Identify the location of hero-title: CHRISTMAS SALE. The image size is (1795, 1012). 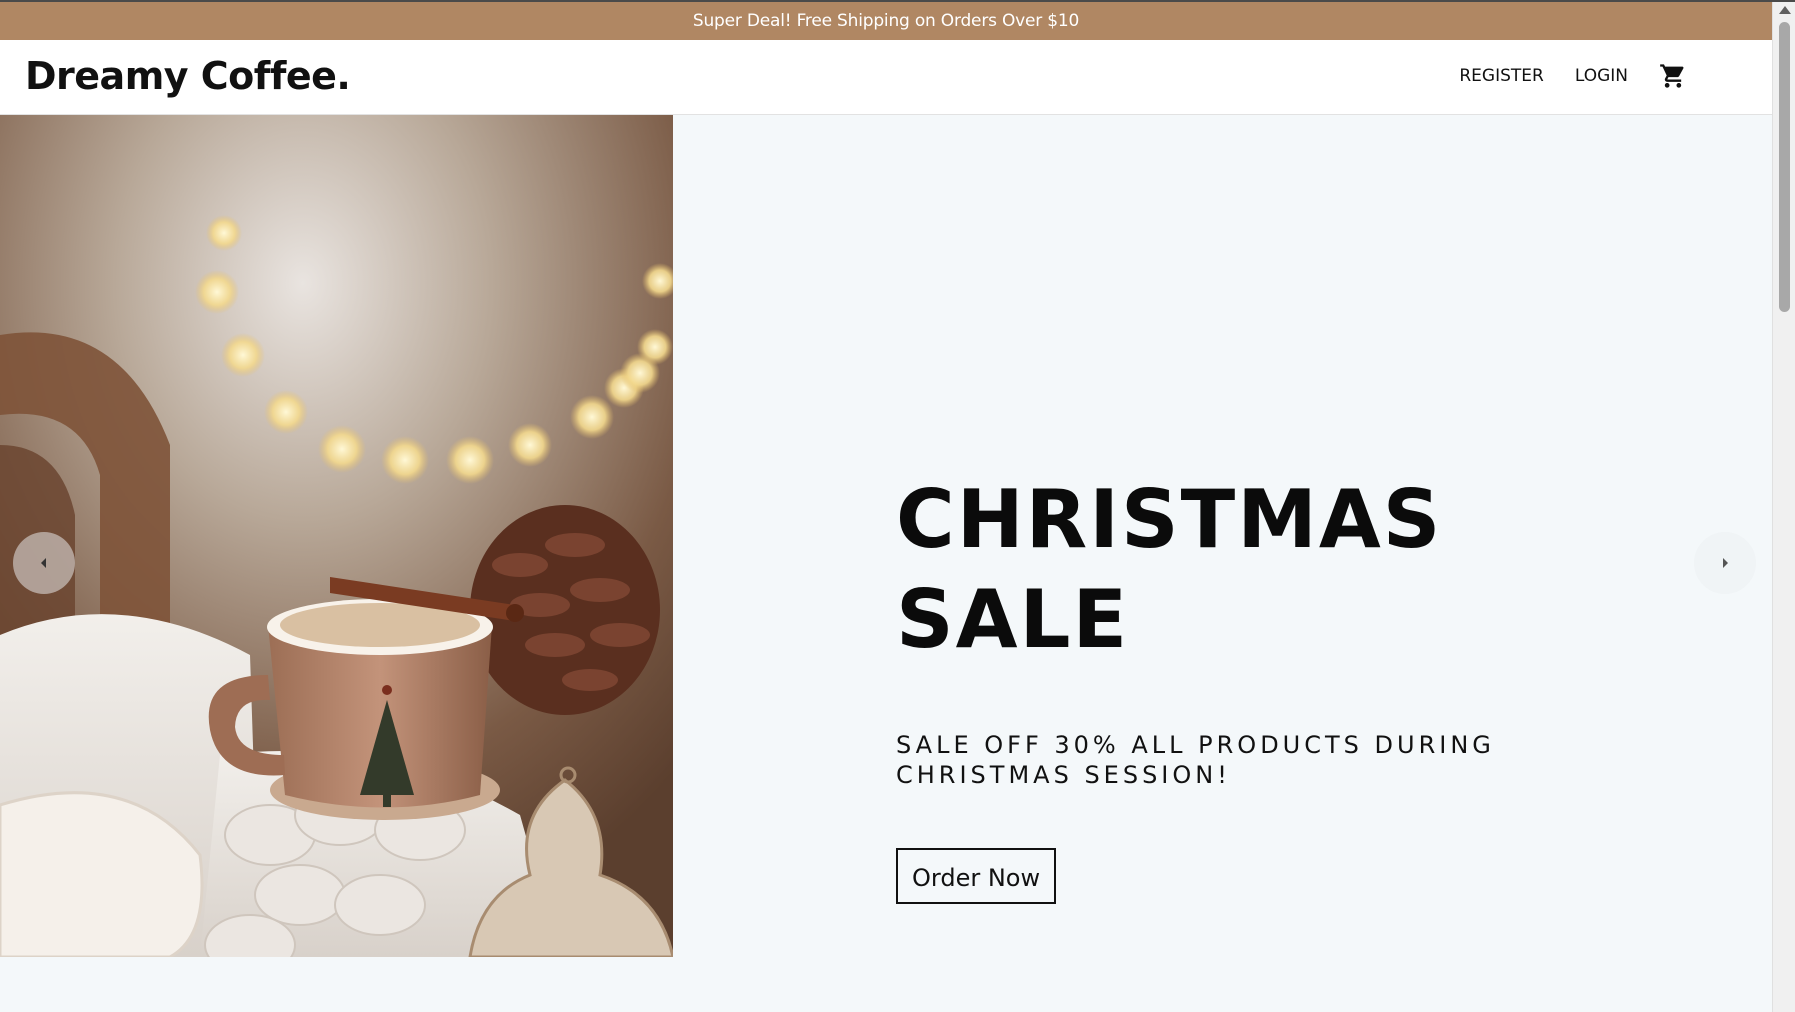
(1169, 569).